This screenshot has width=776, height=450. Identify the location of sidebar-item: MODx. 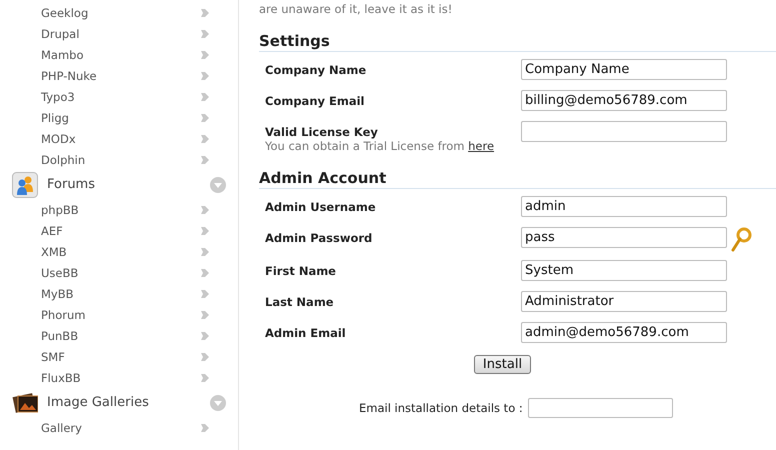
(58, 139).